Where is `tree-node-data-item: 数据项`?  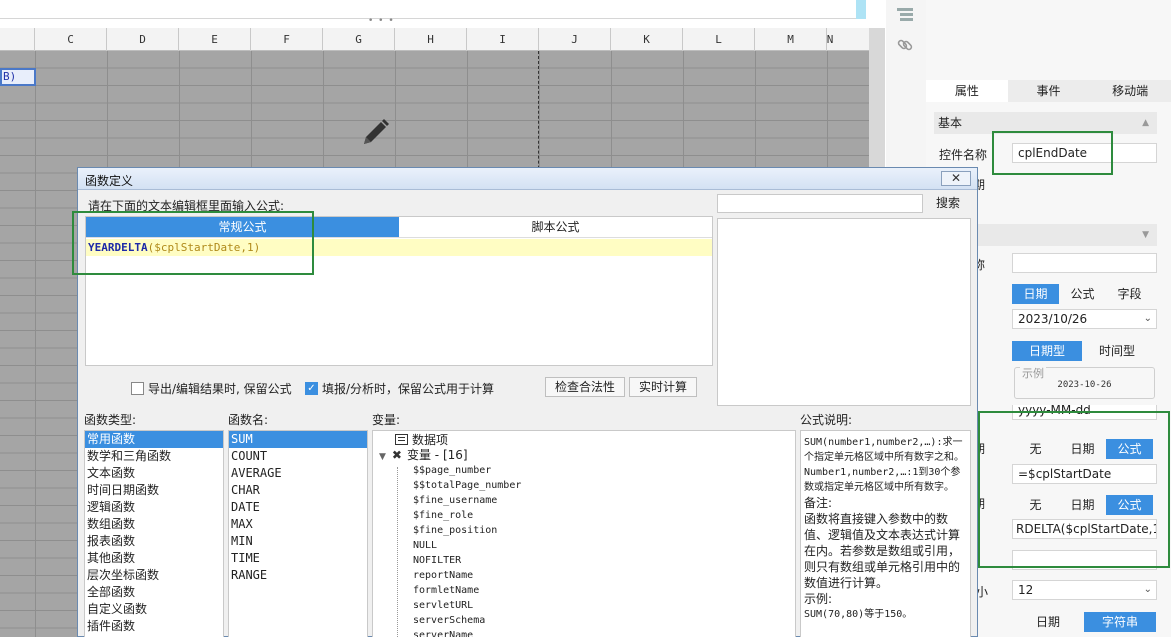 tree-node-data-item: 数据项 is located at coordinates (584, 440).